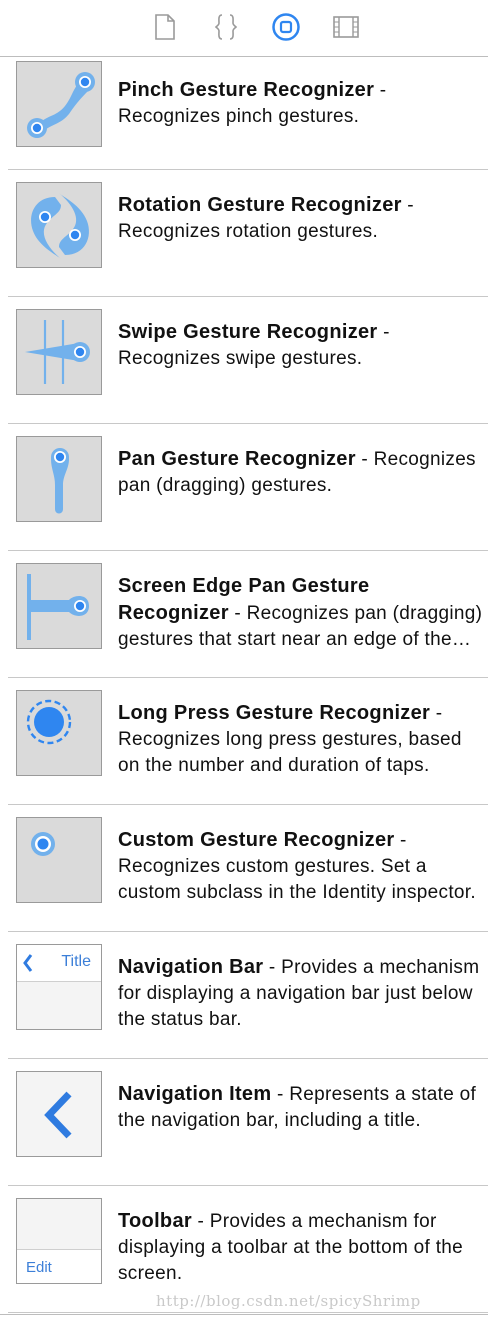  What do you see at coordinates (244, 28) in the screenshot?
I see `inspector-tab-bar` at bounding box center [244, 28].